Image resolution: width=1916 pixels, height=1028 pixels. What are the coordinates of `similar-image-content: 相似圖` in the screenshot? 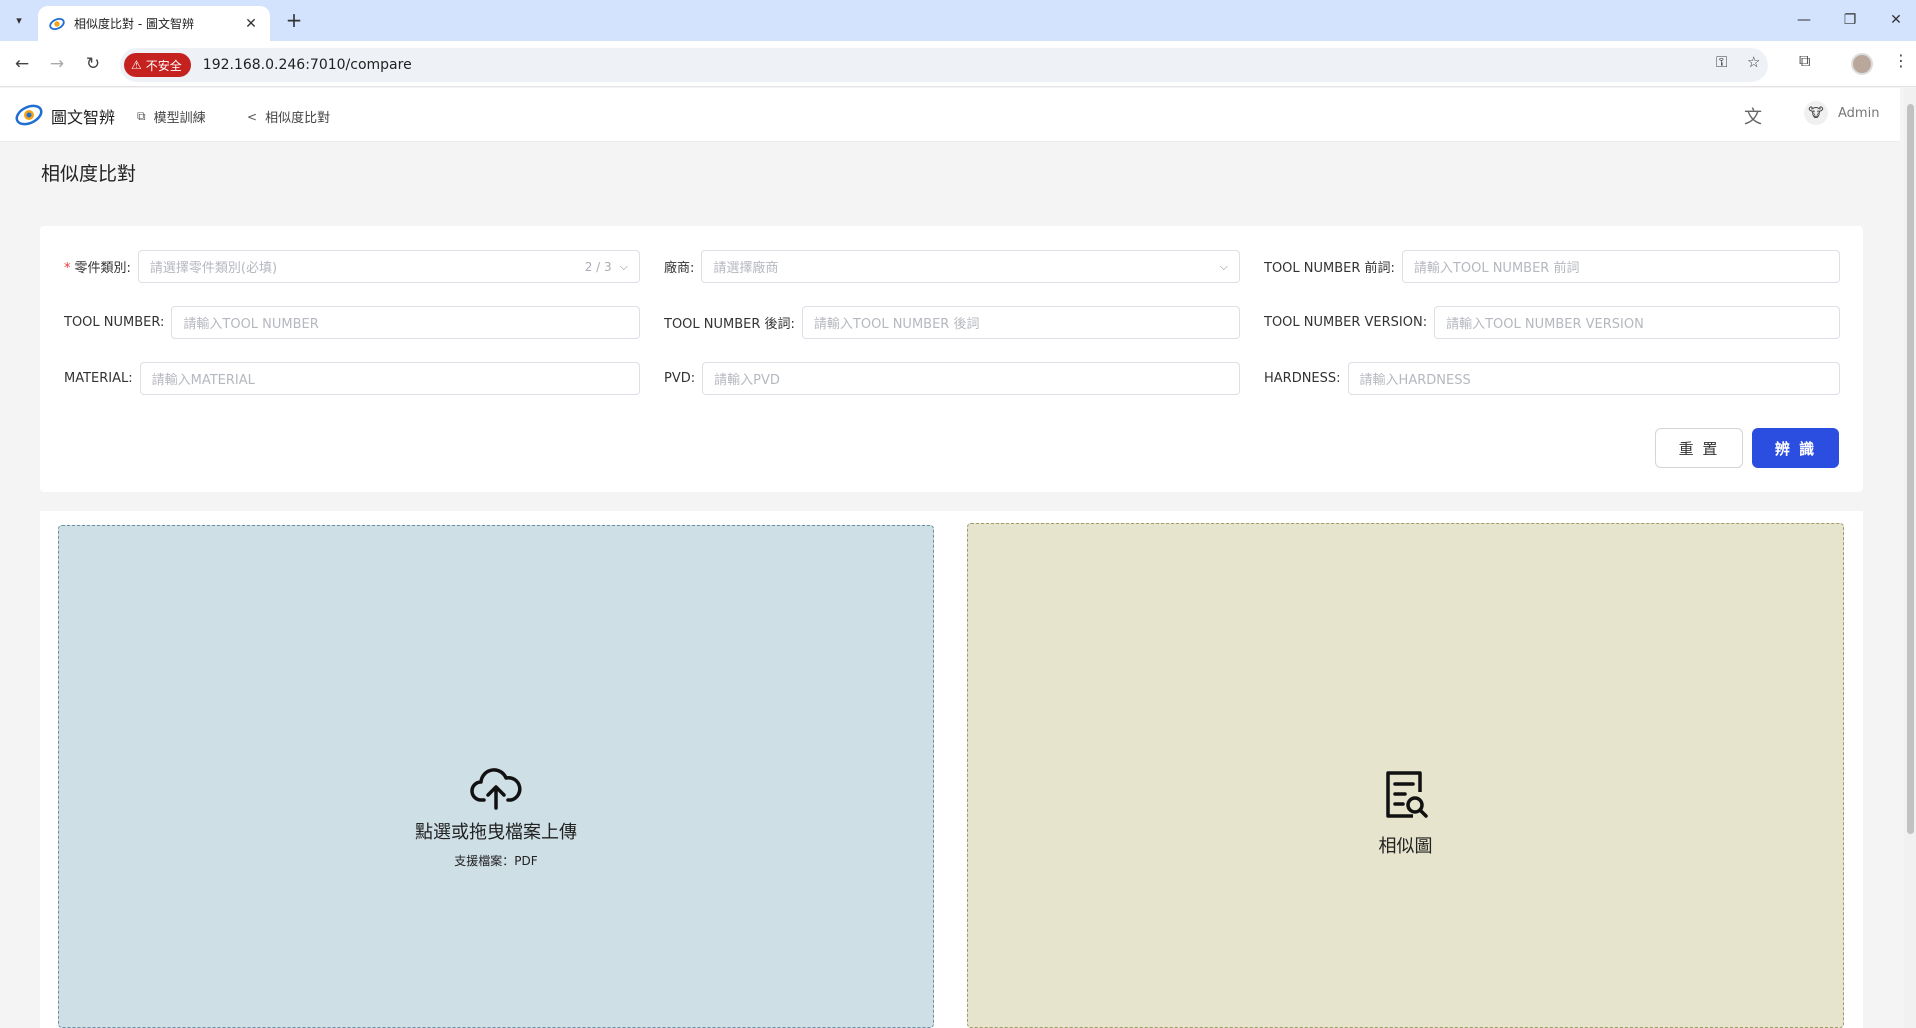 It's located at (1405, 814).